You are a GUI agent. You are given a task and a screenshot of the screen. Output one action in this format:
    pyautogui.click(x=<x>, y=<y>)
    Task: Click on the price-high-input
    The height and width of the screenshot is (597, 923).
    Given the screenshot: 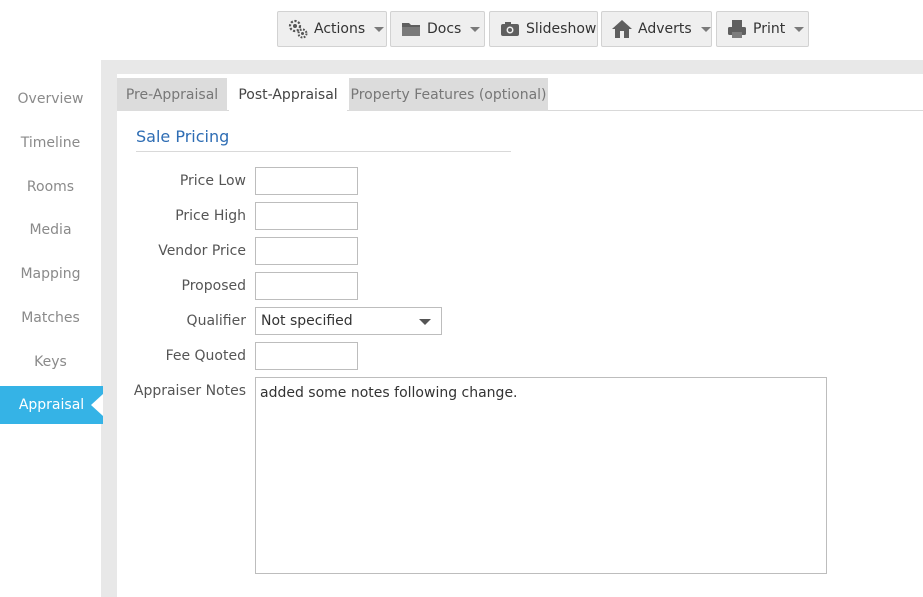 What is the action you would take?
    pyautogui.click(x=306, y=216)
    